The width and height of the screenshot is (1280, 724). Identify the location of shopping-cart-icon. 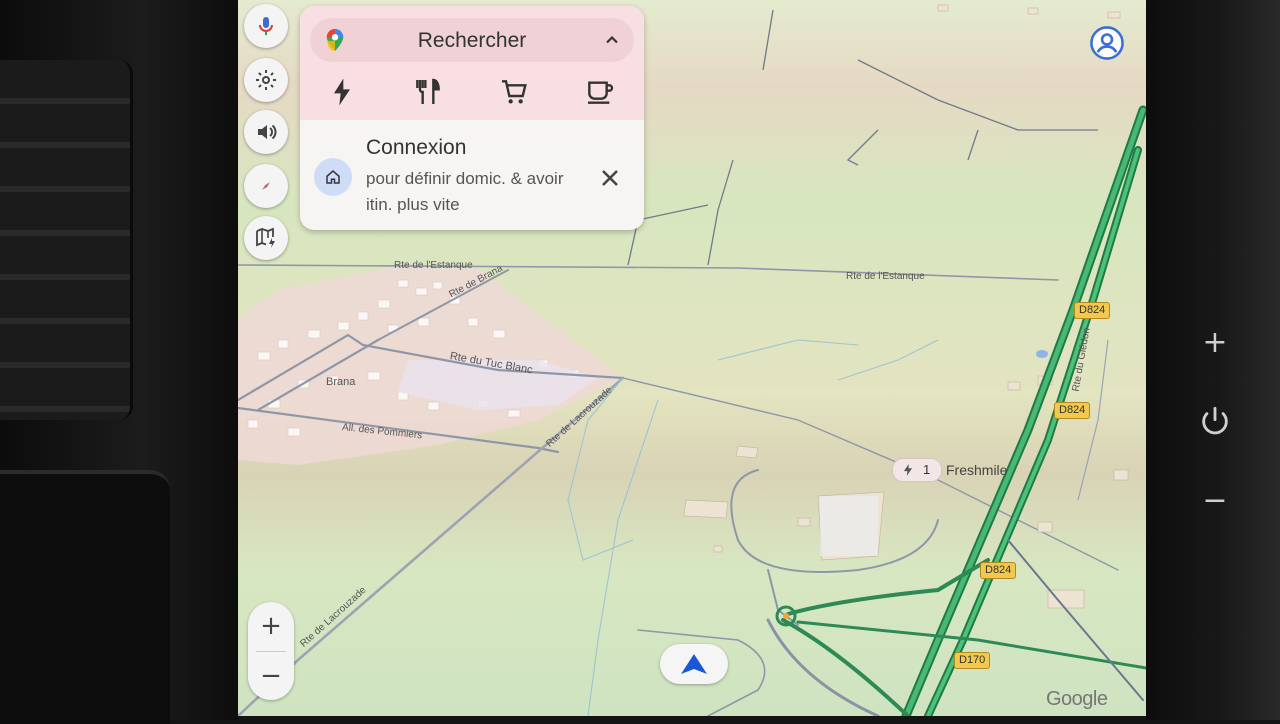
(514, 92).